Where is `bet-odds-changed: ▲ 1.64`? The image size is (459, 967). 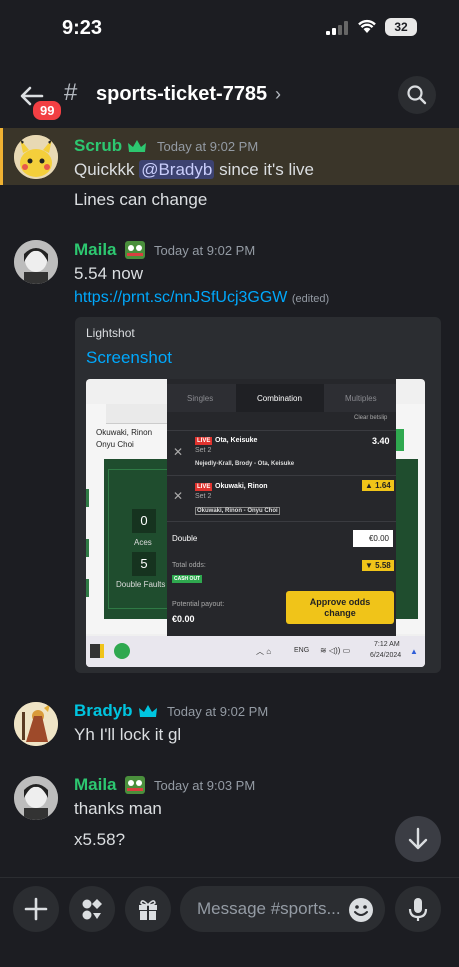 bet-odds-changed: ▲ 1.64 is located at coordinates (378, 485).